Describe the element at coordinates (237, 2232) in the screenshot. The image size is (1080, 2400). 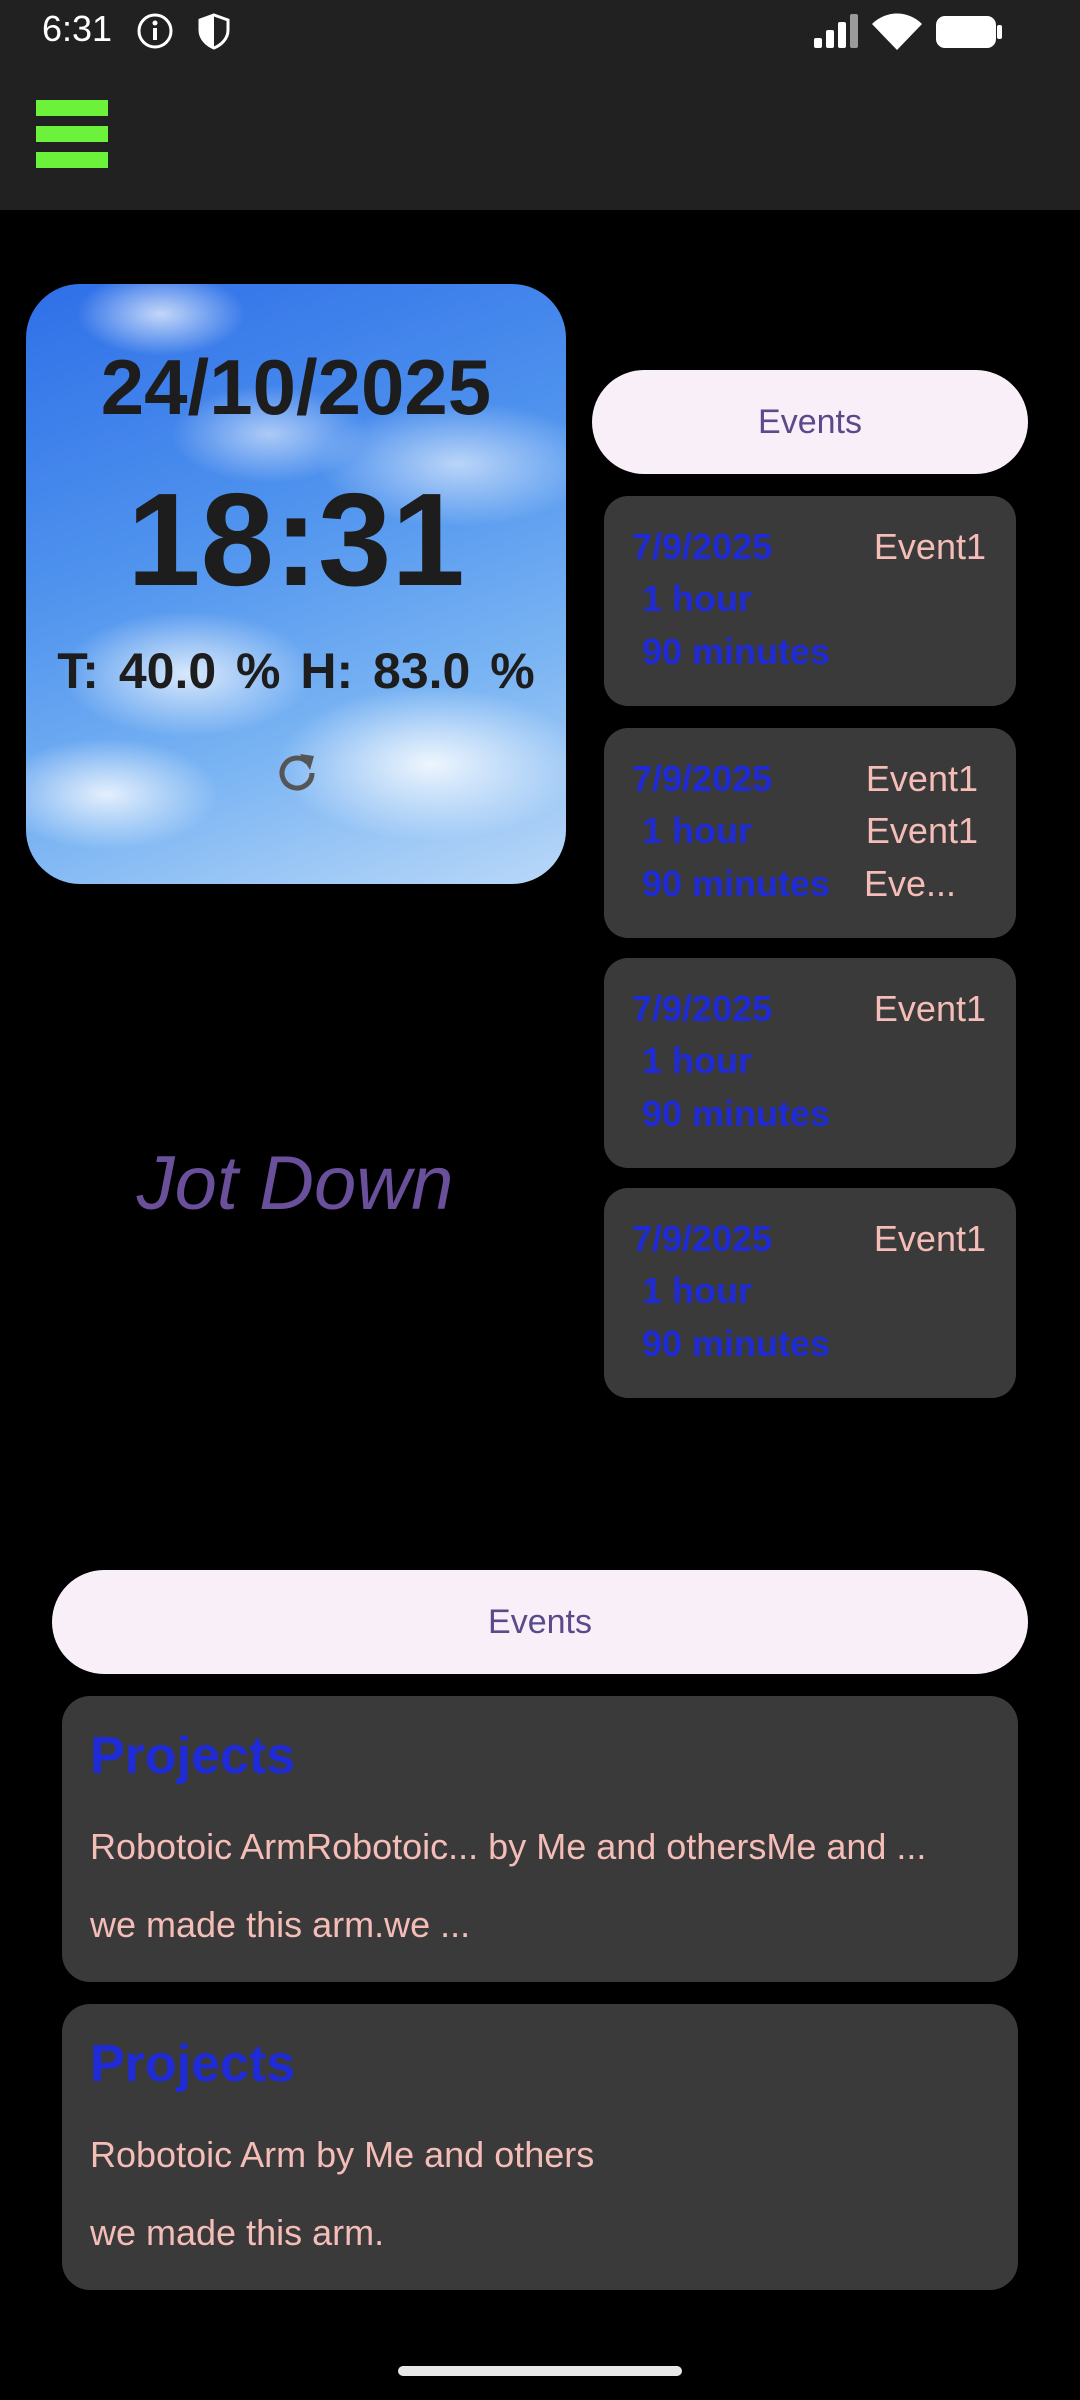
I see `project-description: we made this arm.` at that location.